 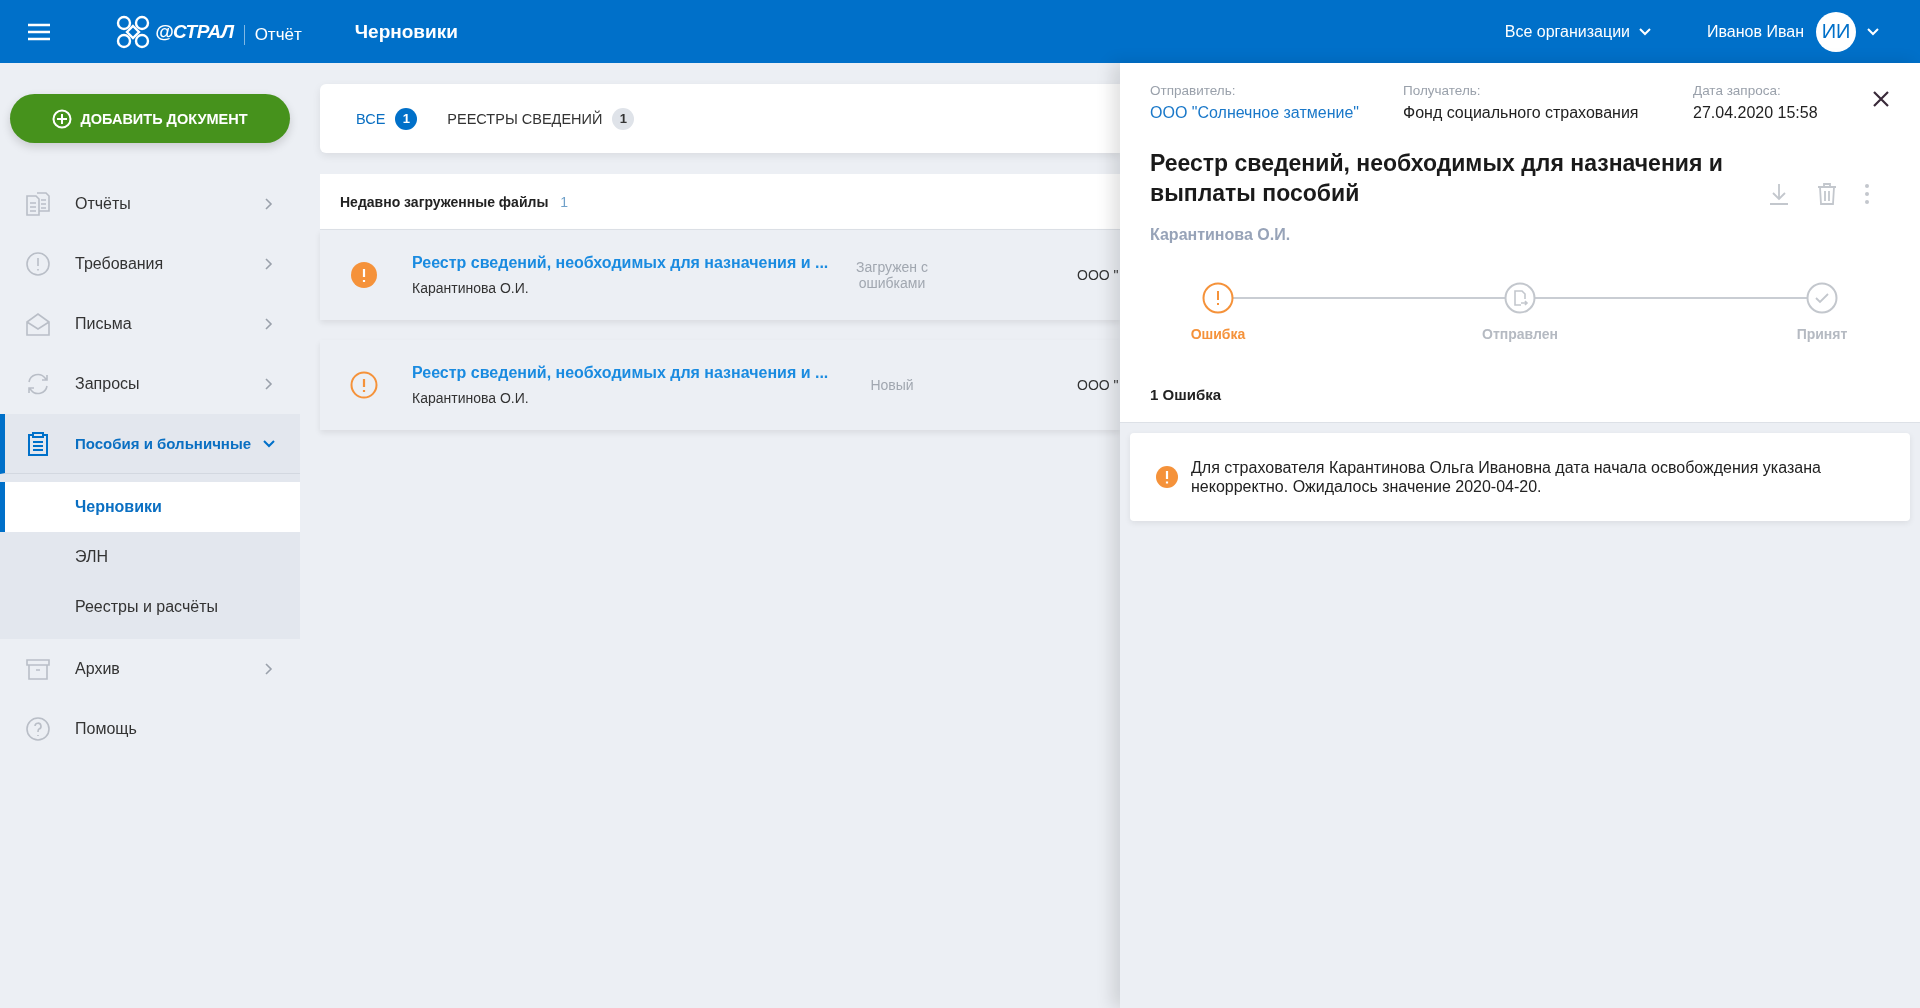 I want to click on field-label: Отправитель:, so click(x=1193, y=90).